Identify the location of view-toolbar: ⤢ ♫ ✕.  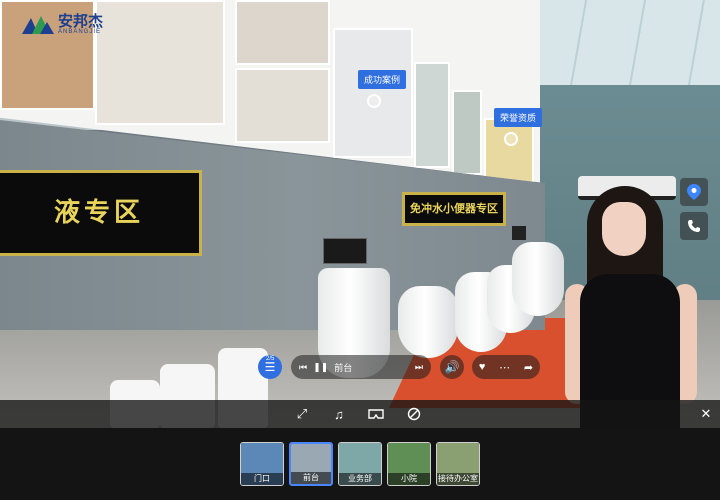
(360, 414).